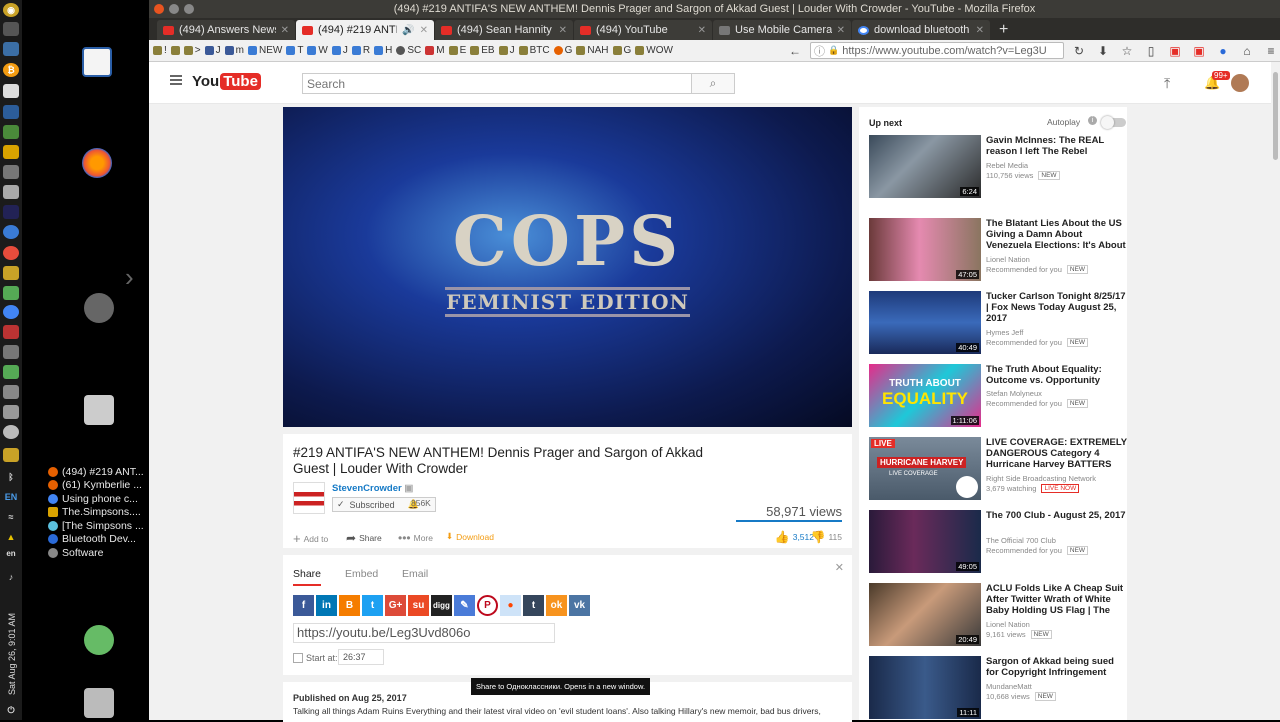 Image resolution: width=1280 pixels, height=722 pixels. Describe the element at coordinates (826, 537) in the screenshot. I see `dislike-button: 👎 115` at that location.